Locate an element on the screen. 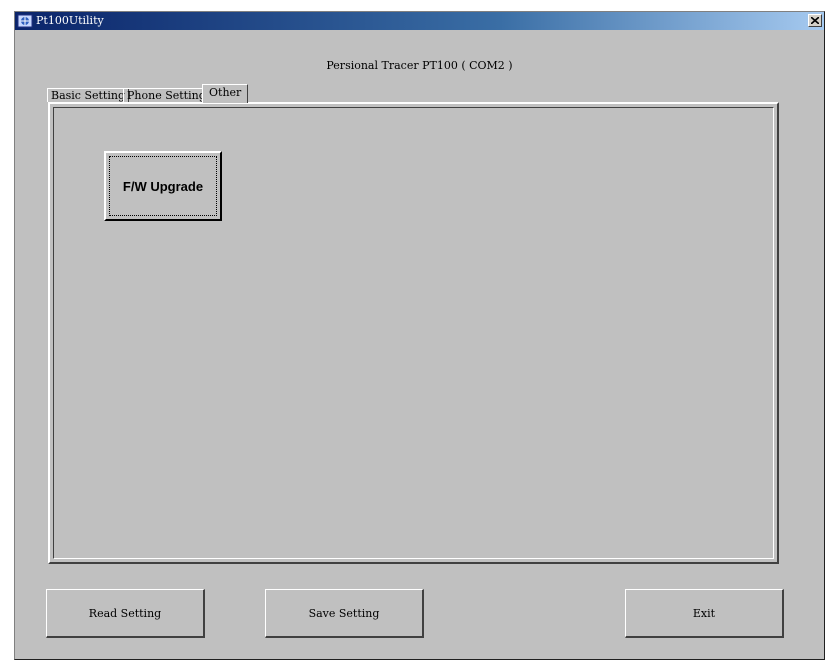  exit-button: Exit is located at coordinates (704, 613).